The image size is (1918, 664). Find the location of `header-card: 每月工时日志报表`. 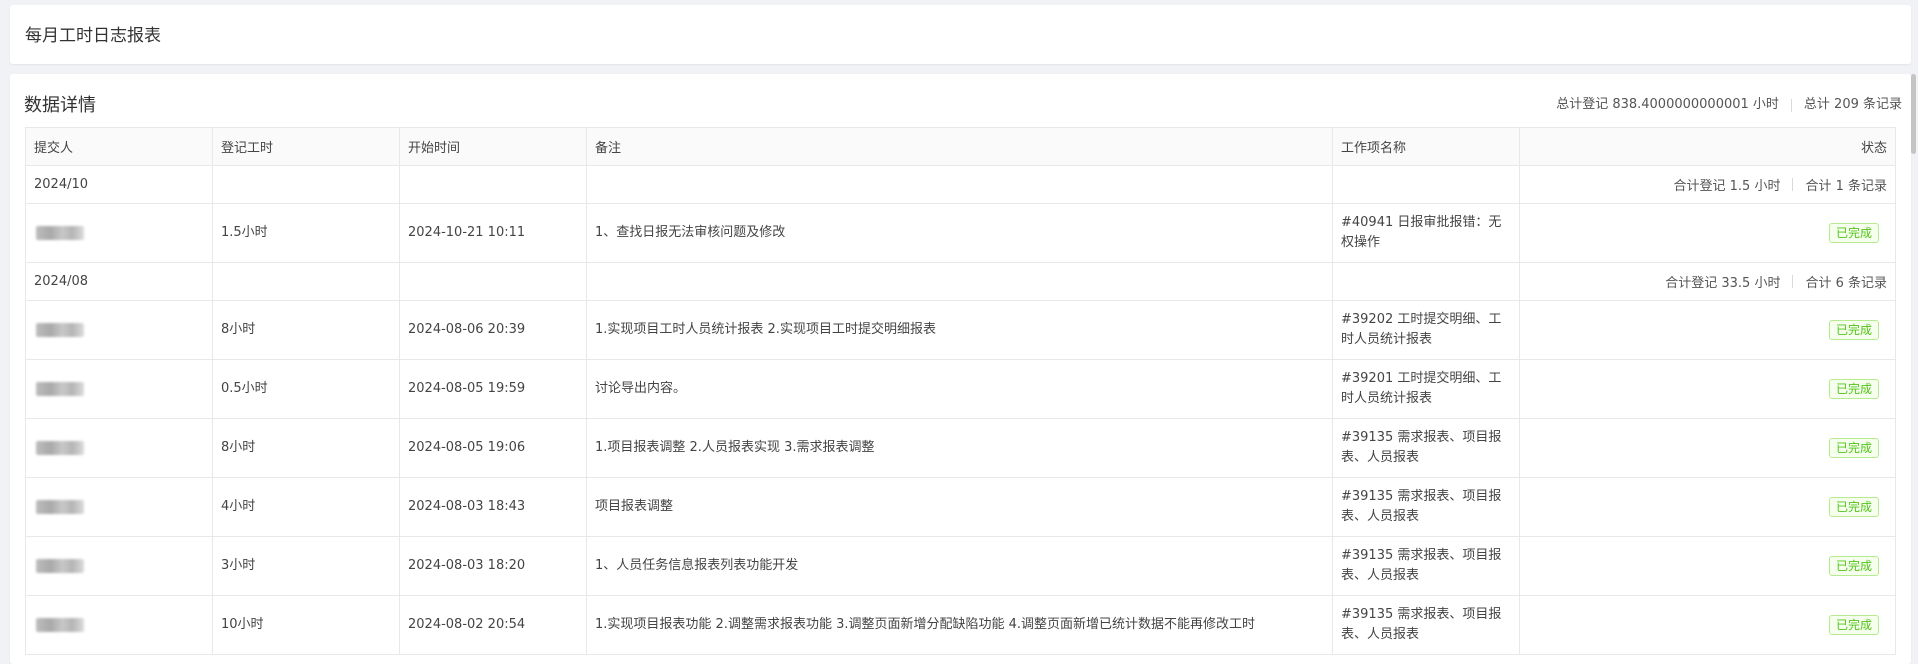

header-card: 每月工时日志报表 is located at coordinates (960, 34).